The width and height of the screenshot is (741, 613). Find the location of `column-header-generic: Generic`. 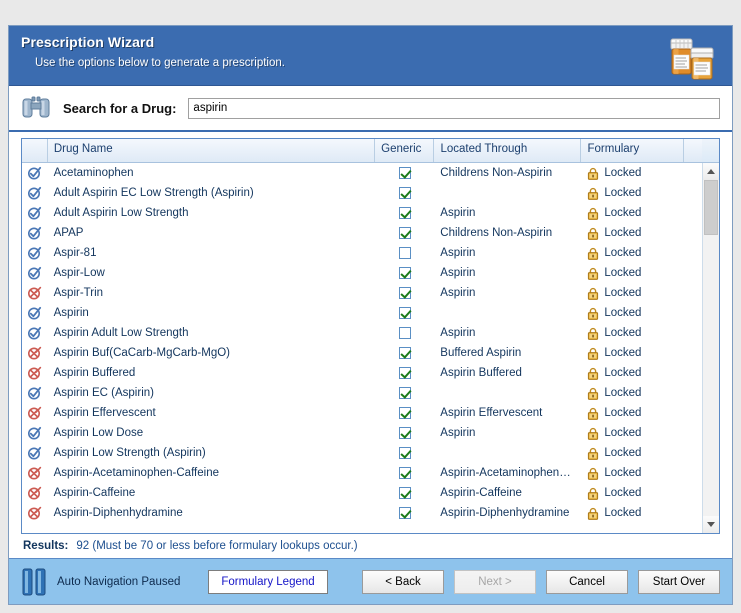

column-header-generic: Generic is located at coordinates (405, 150).